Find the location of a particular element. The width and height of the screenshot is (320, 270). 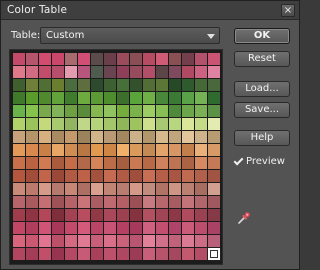

help-button: Help is located at coordinates (262, 138).